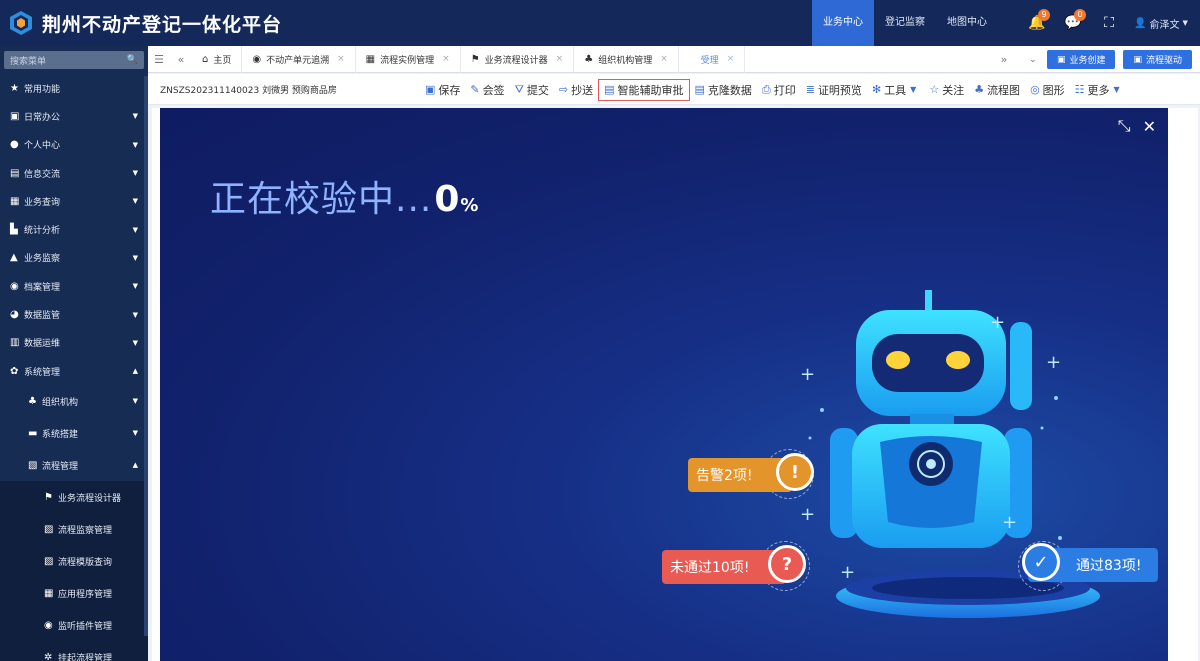 This screenshot has height=661, width=1200. I want to click on tool-label: 图形, so click(1053, 90).